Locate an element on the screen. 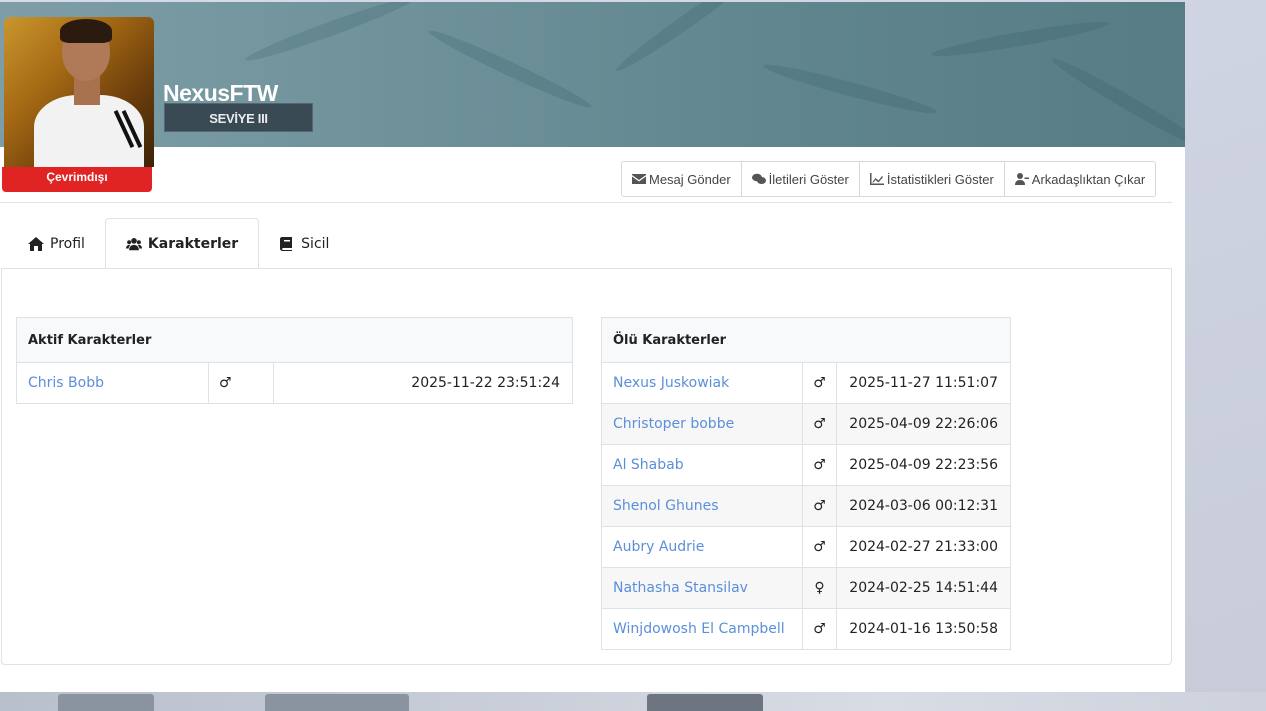  show-stats-button: İstatistikleri Göster is located at coordinates (932, 179).